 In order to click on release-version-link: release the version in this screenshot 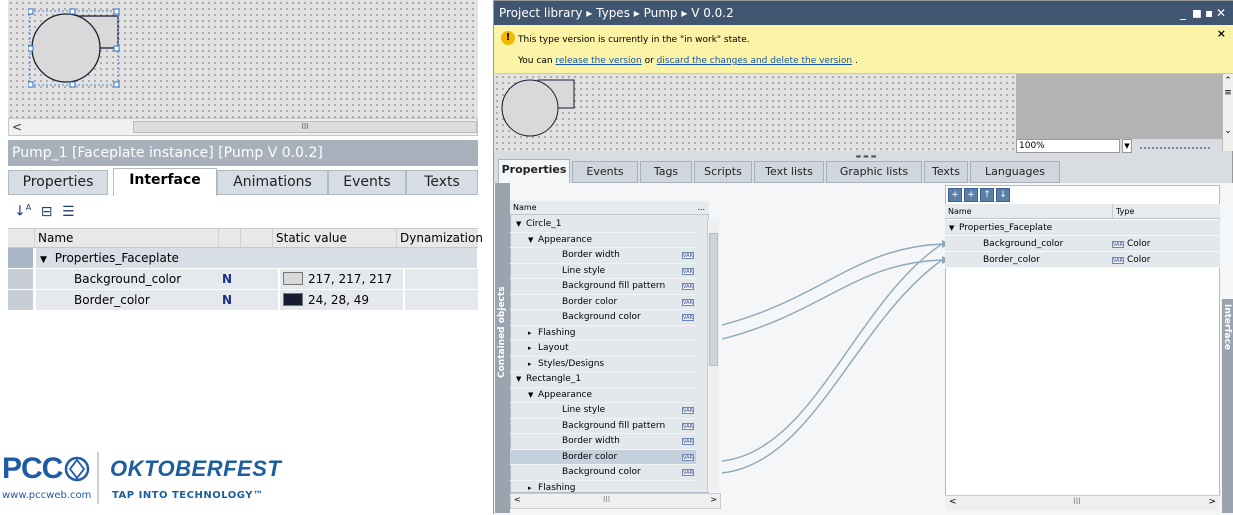, I will do `click(598, 61)`.